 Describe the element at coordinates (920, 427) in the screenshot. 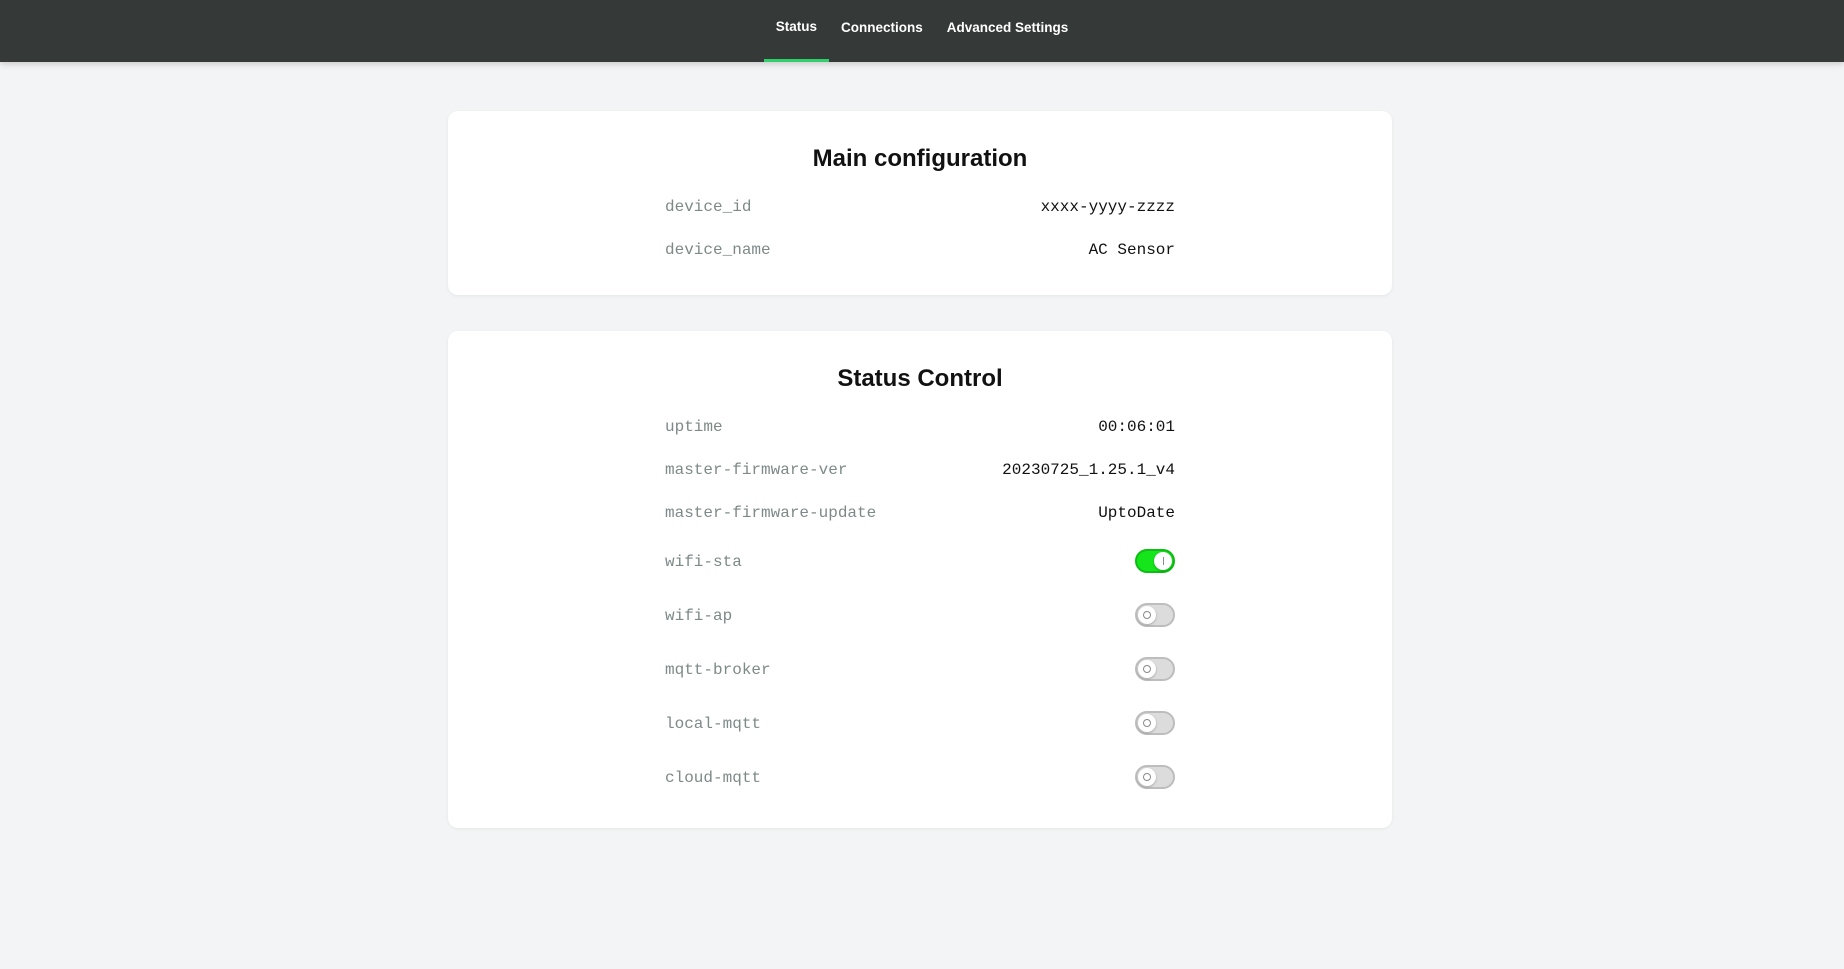

I see `status-row-uptime: uptime 00:06:01` at that location.